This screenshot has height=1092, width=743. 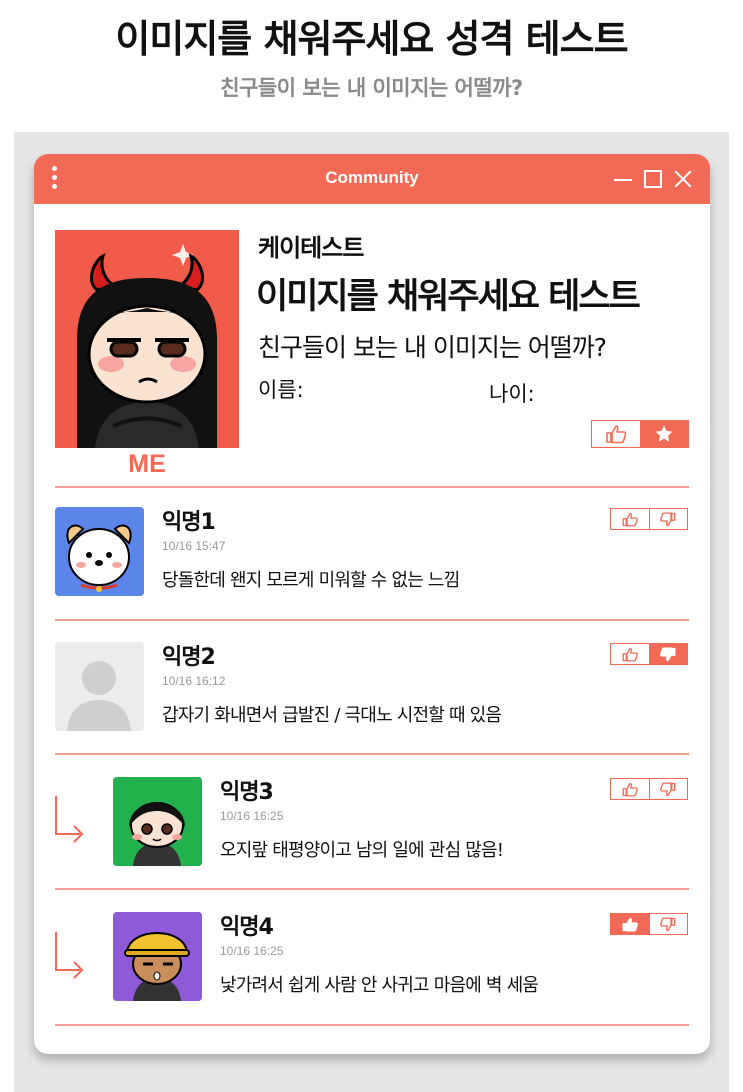 What do you see at coordinates (371, 39) in the screenshot?
I see `page-title: 이미지를 채워주세요 성격 테스트` at bounding box center [371, 39].